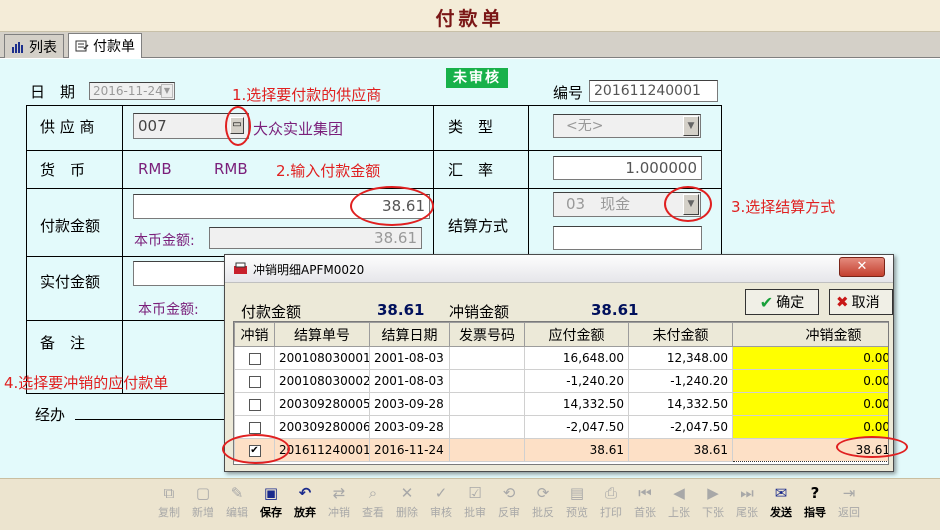 This screenshot has width=940, height=530. Describe the element at coordinates (169, 493) in the screenshot. I see `copy-icon: ⧉` at that location.